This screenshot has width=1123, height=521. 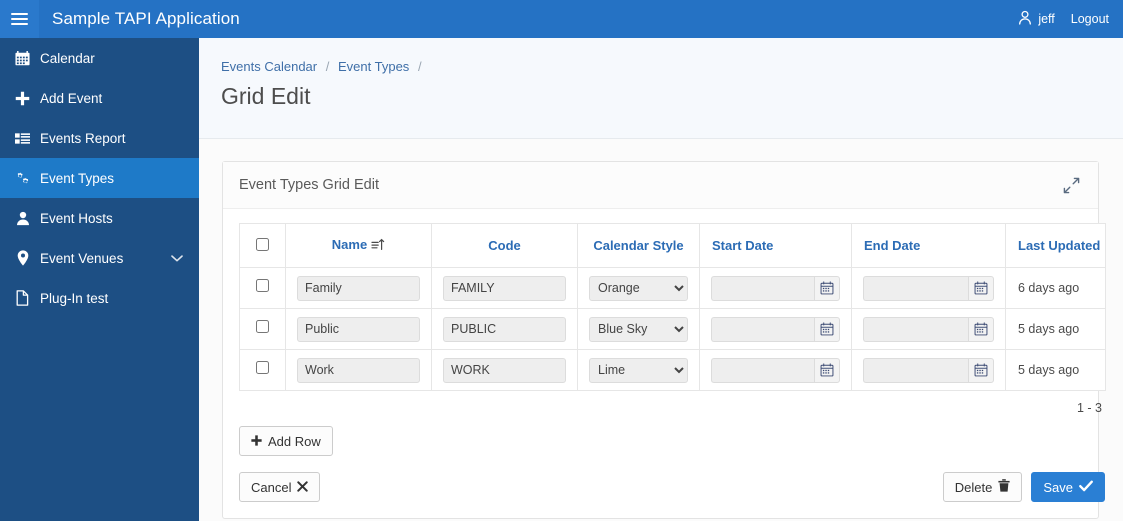 I want to click on save-label: Save, so click(x=1058, y=487).